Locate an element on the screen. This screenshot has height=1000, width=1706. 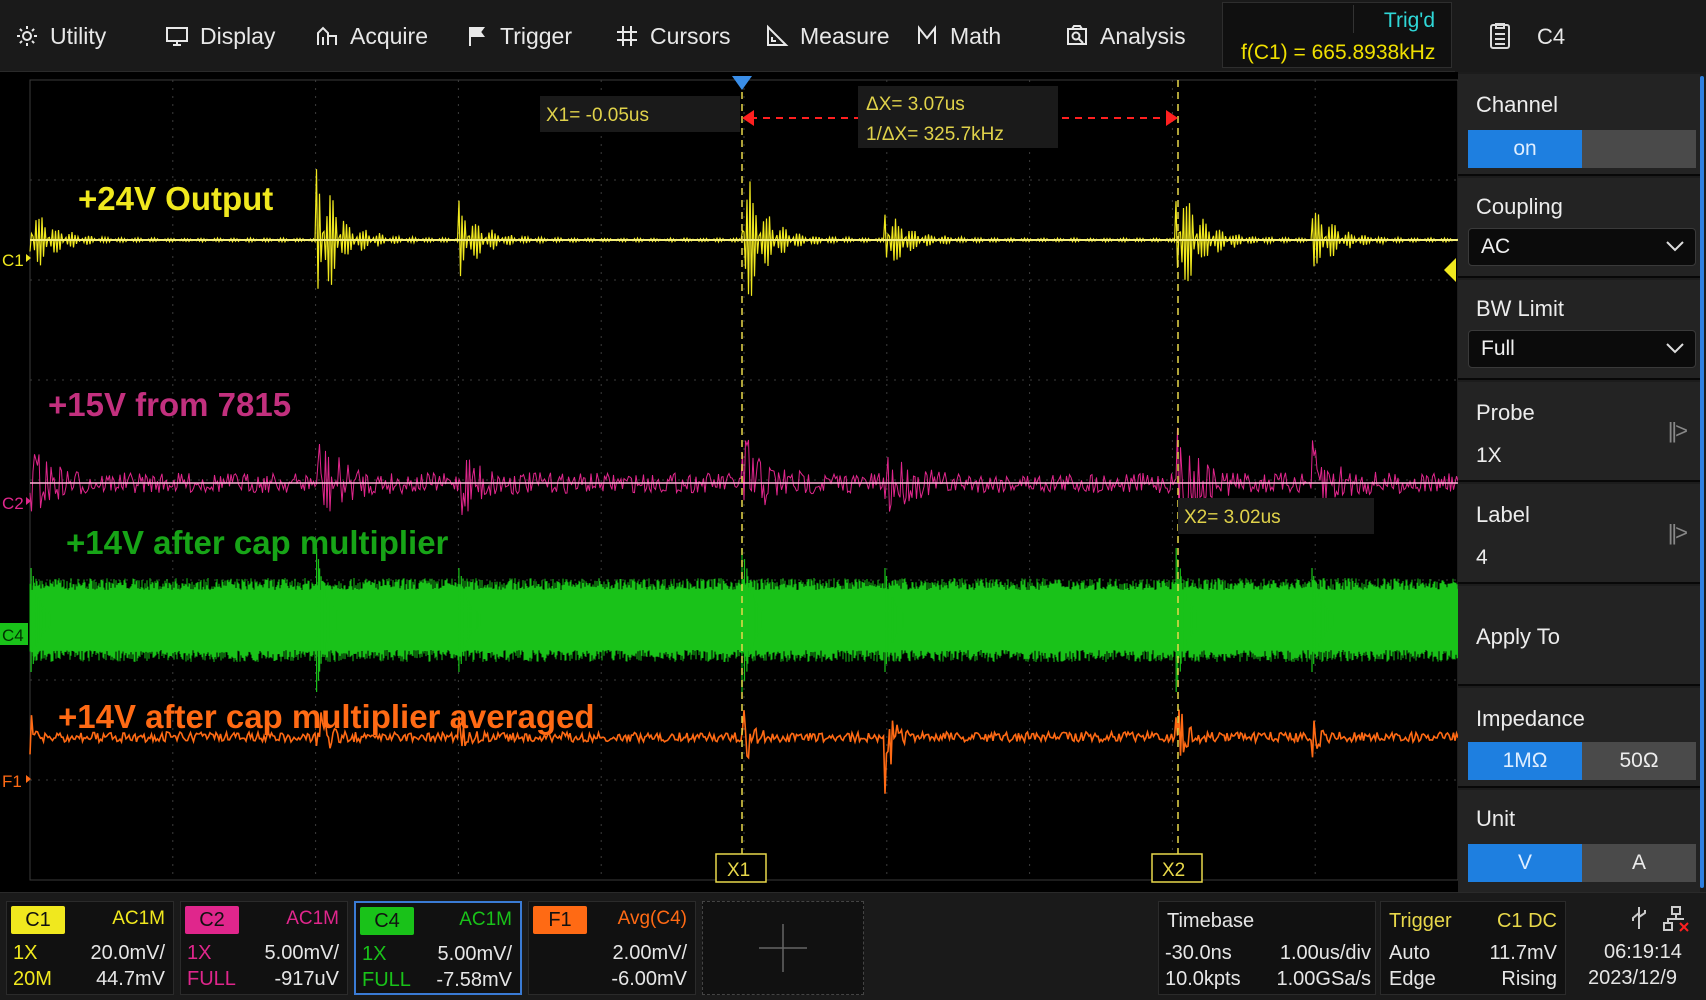
menu-utility: Utility is located at coordinates (60, 36).